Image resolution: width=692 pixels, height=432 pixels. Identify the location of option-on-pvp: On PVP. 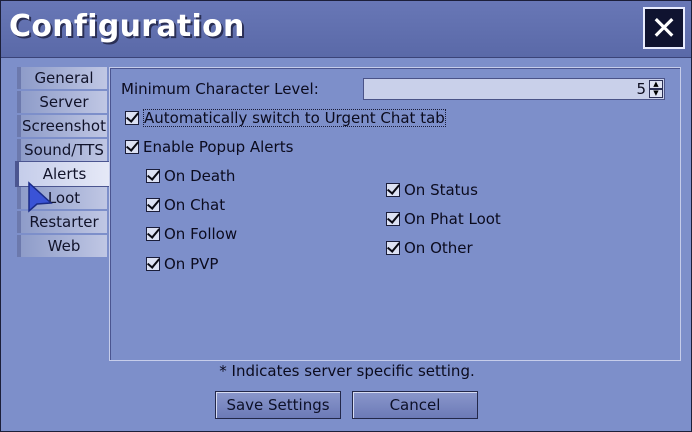
(182, 264).